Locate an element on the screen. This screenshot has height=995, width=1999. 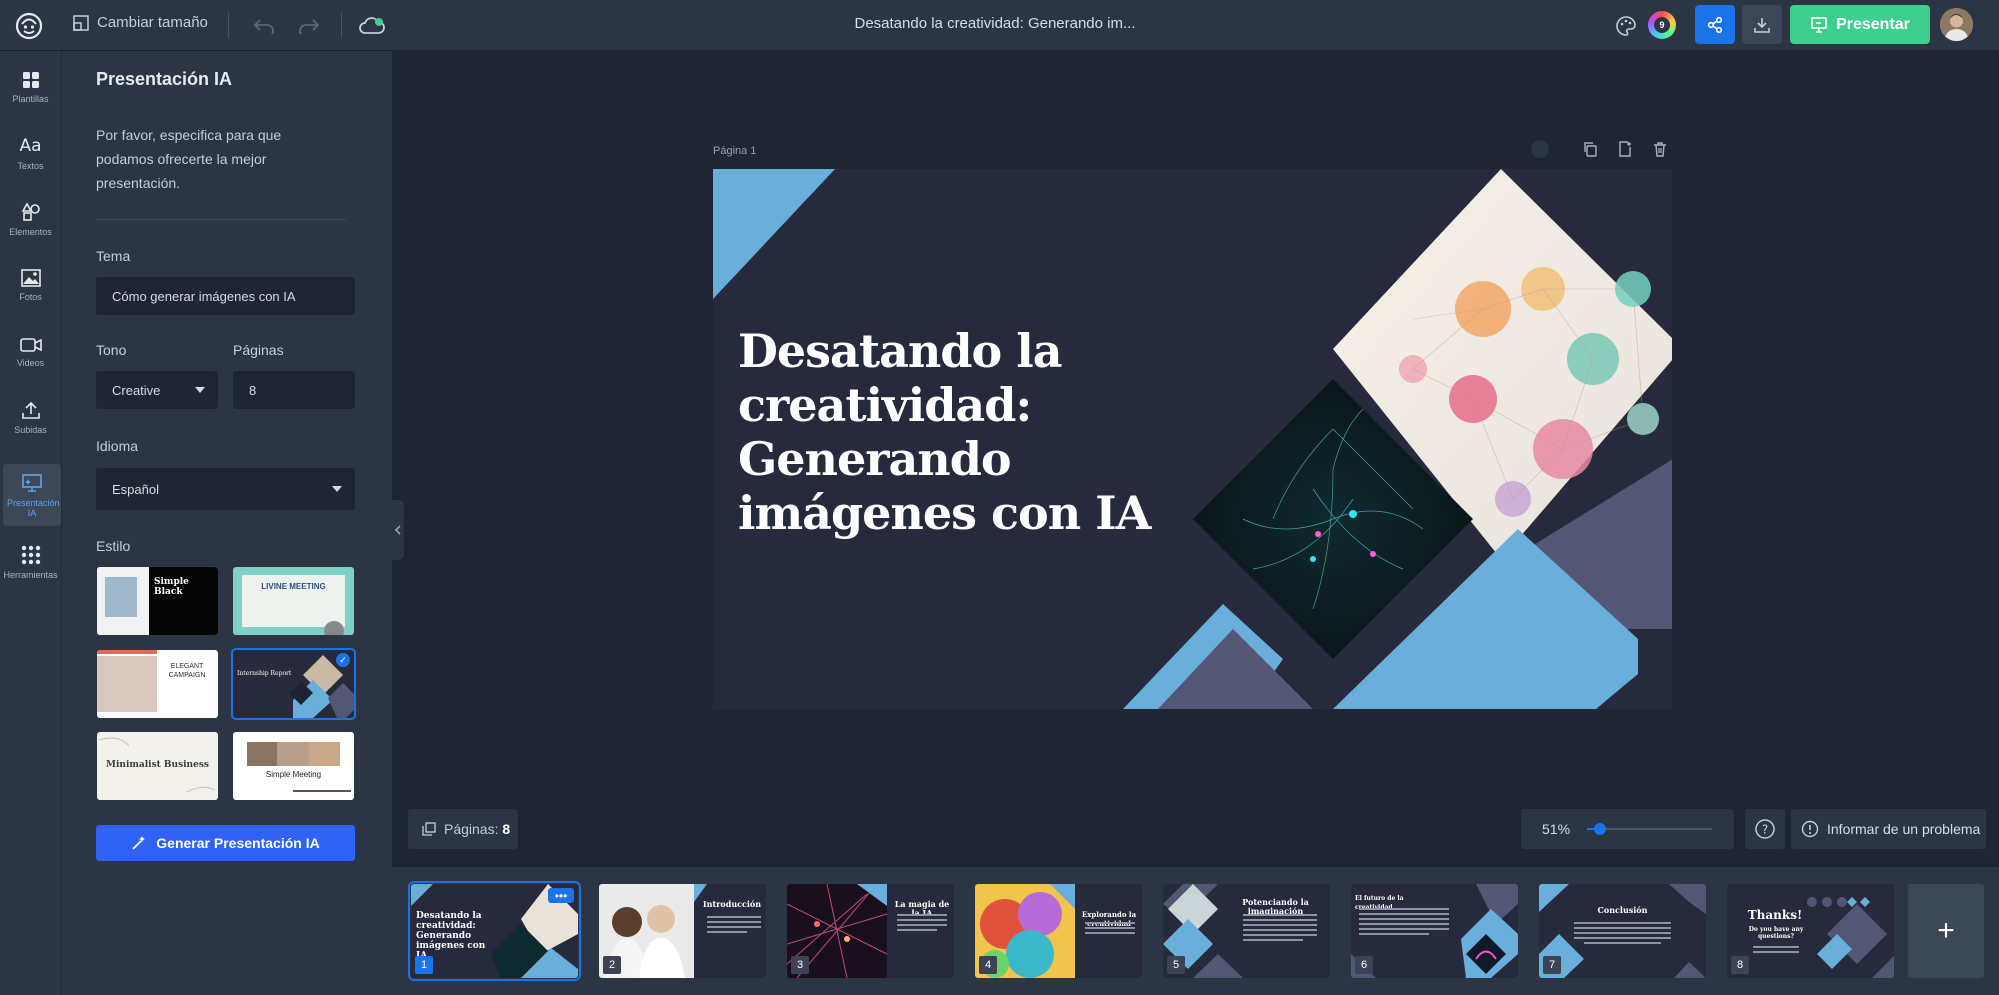
add-slide-button: + is located at coordinates (1946, 931).